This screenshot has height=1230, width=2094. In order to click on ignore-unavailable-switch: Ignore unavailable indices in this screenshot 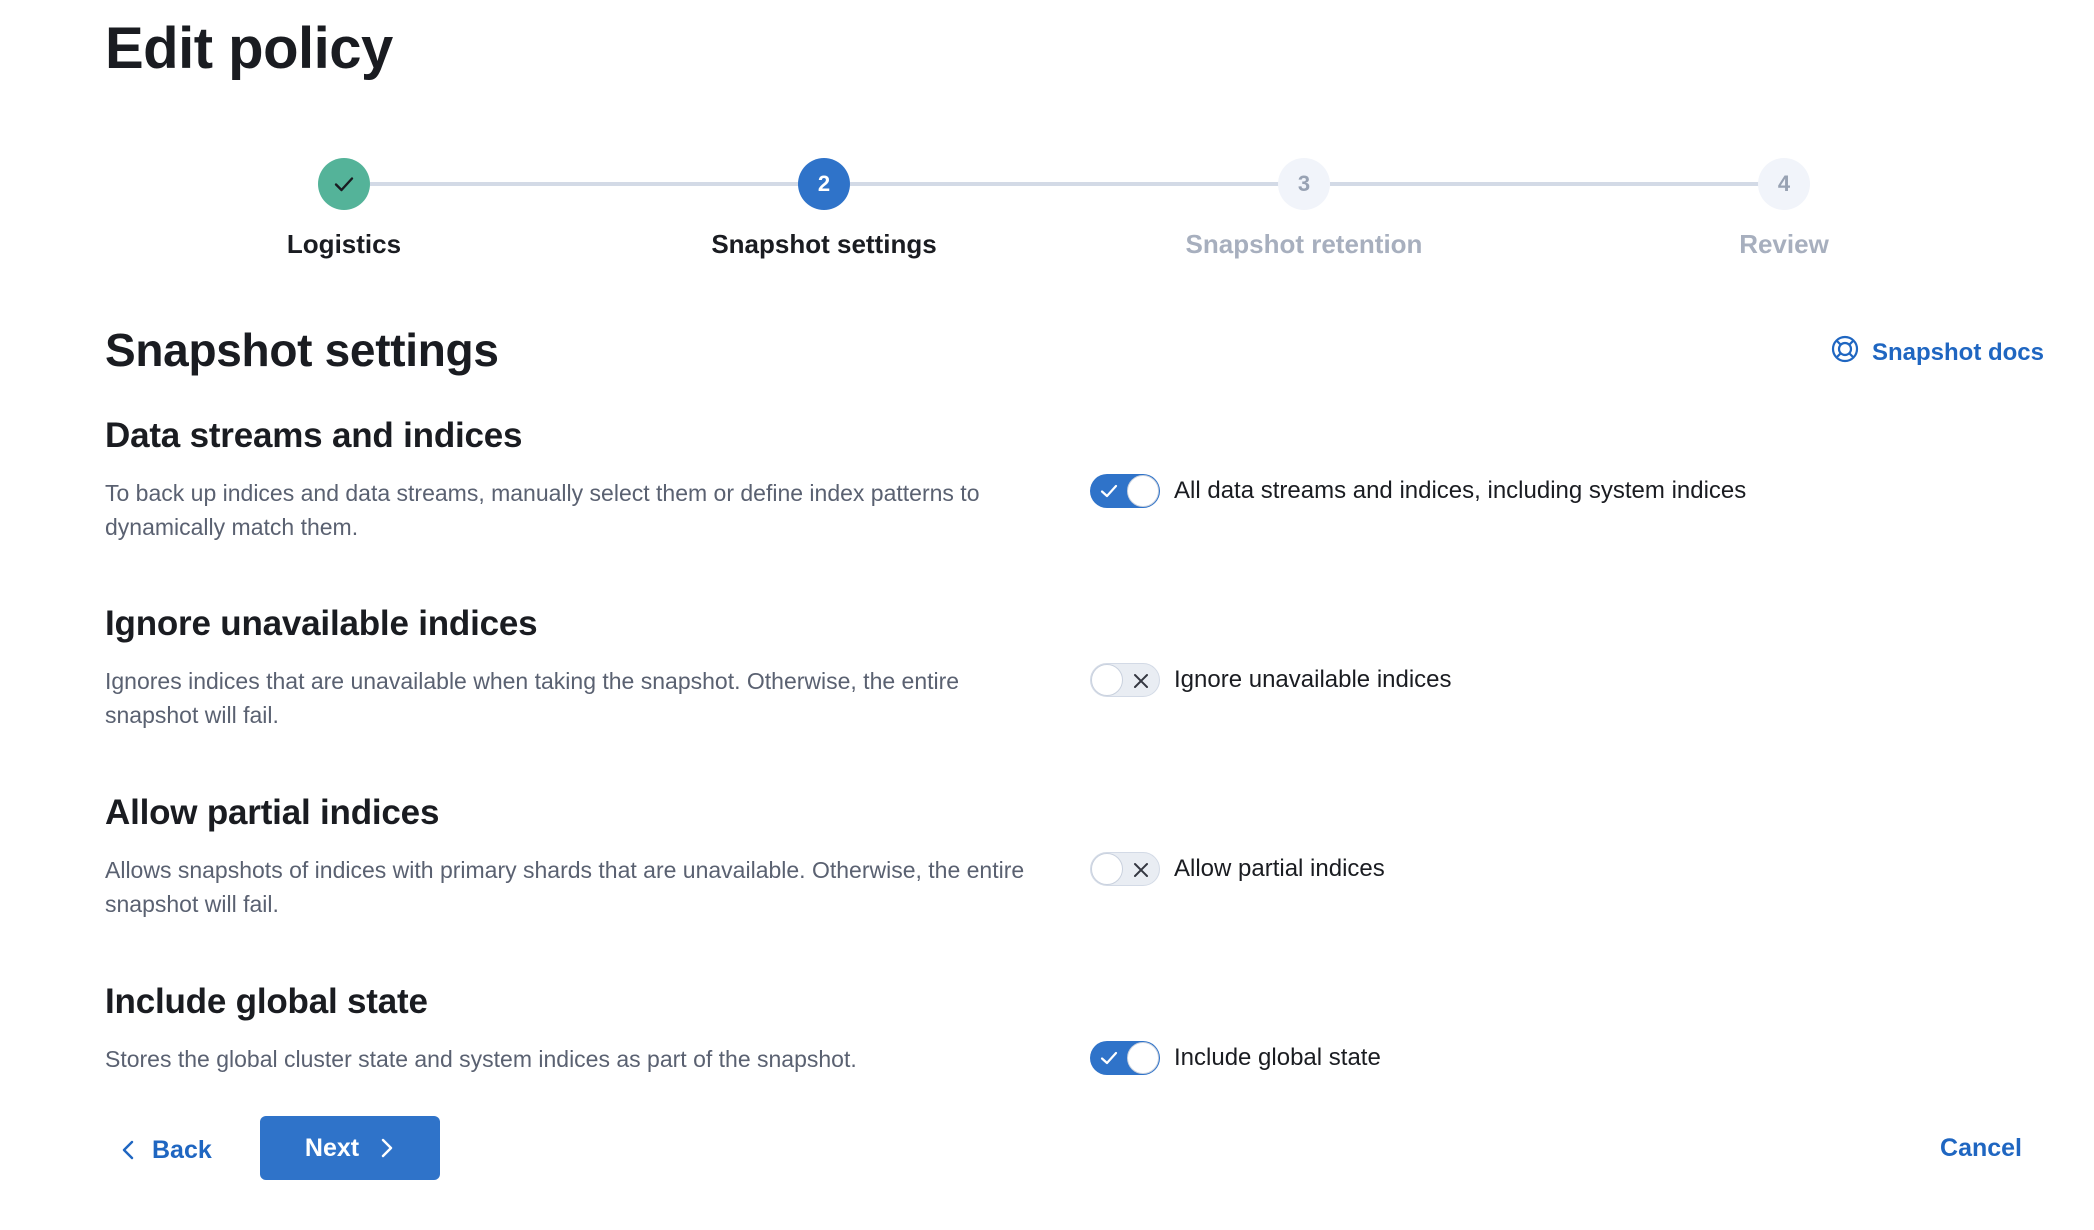, I will do `click(1271, 680)`.